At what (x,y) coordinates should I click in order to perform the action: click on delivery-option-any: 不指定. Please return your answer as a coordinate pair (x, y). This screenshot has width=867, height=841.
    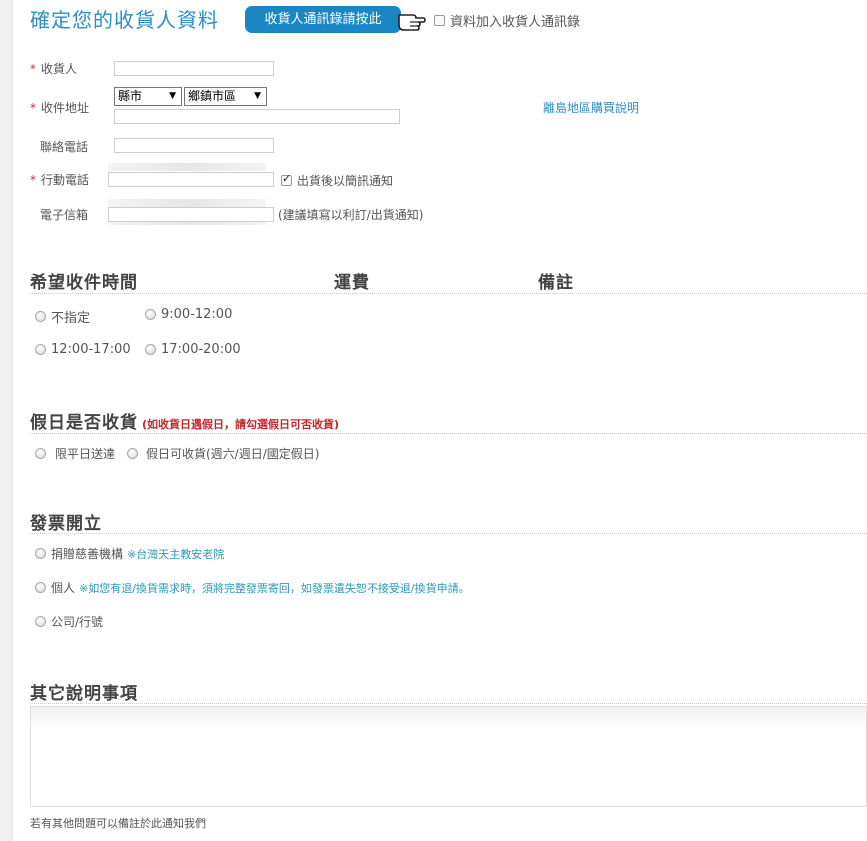
    Looking at the image, I should click on (62, 316).